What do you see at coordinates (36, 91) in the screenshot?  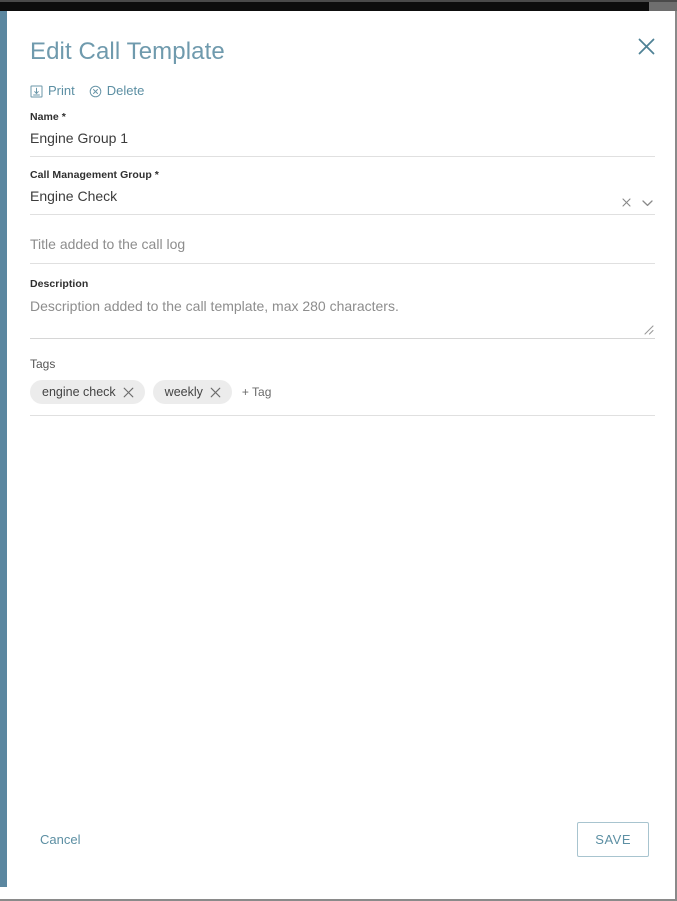 I see `print-icon` at bounding box center [36, 91].